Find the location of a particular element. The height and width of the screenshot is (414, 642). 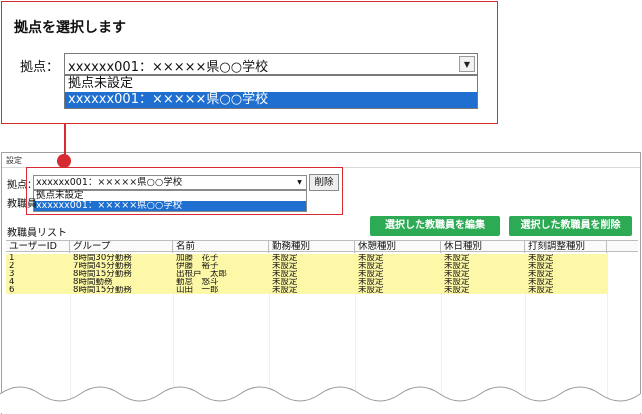

cell-name: 山田 一郎 is located at coordinates (197, 290).